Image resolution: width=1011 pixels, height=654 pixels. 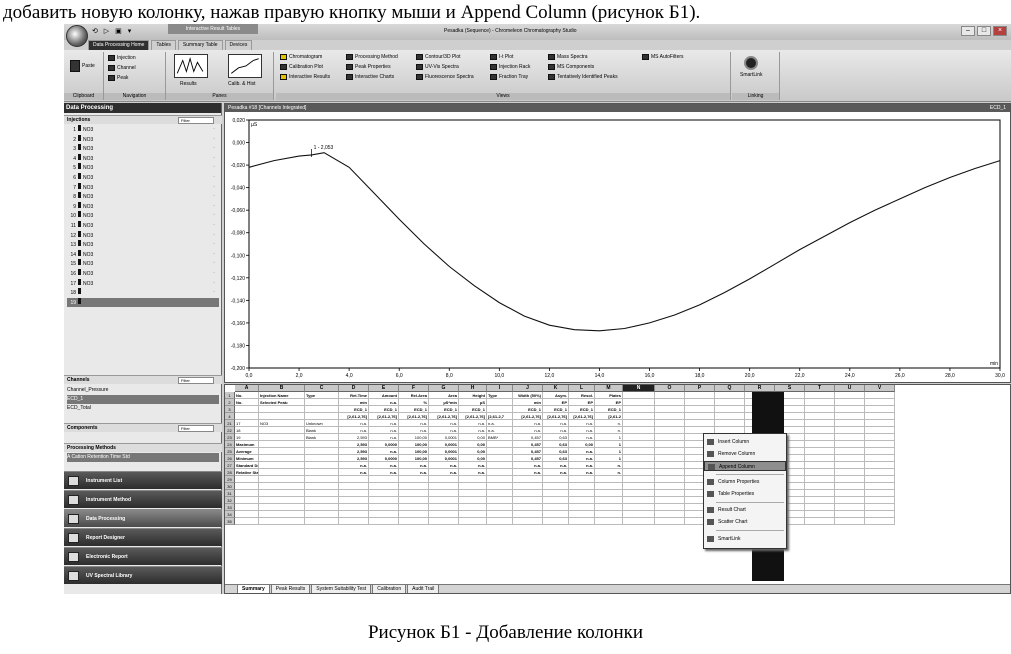 What do you see at coordinates (384, 416) in the screenshot?
I see `table-cell: [2,61-2,76]` at bounding box center [384, 416].